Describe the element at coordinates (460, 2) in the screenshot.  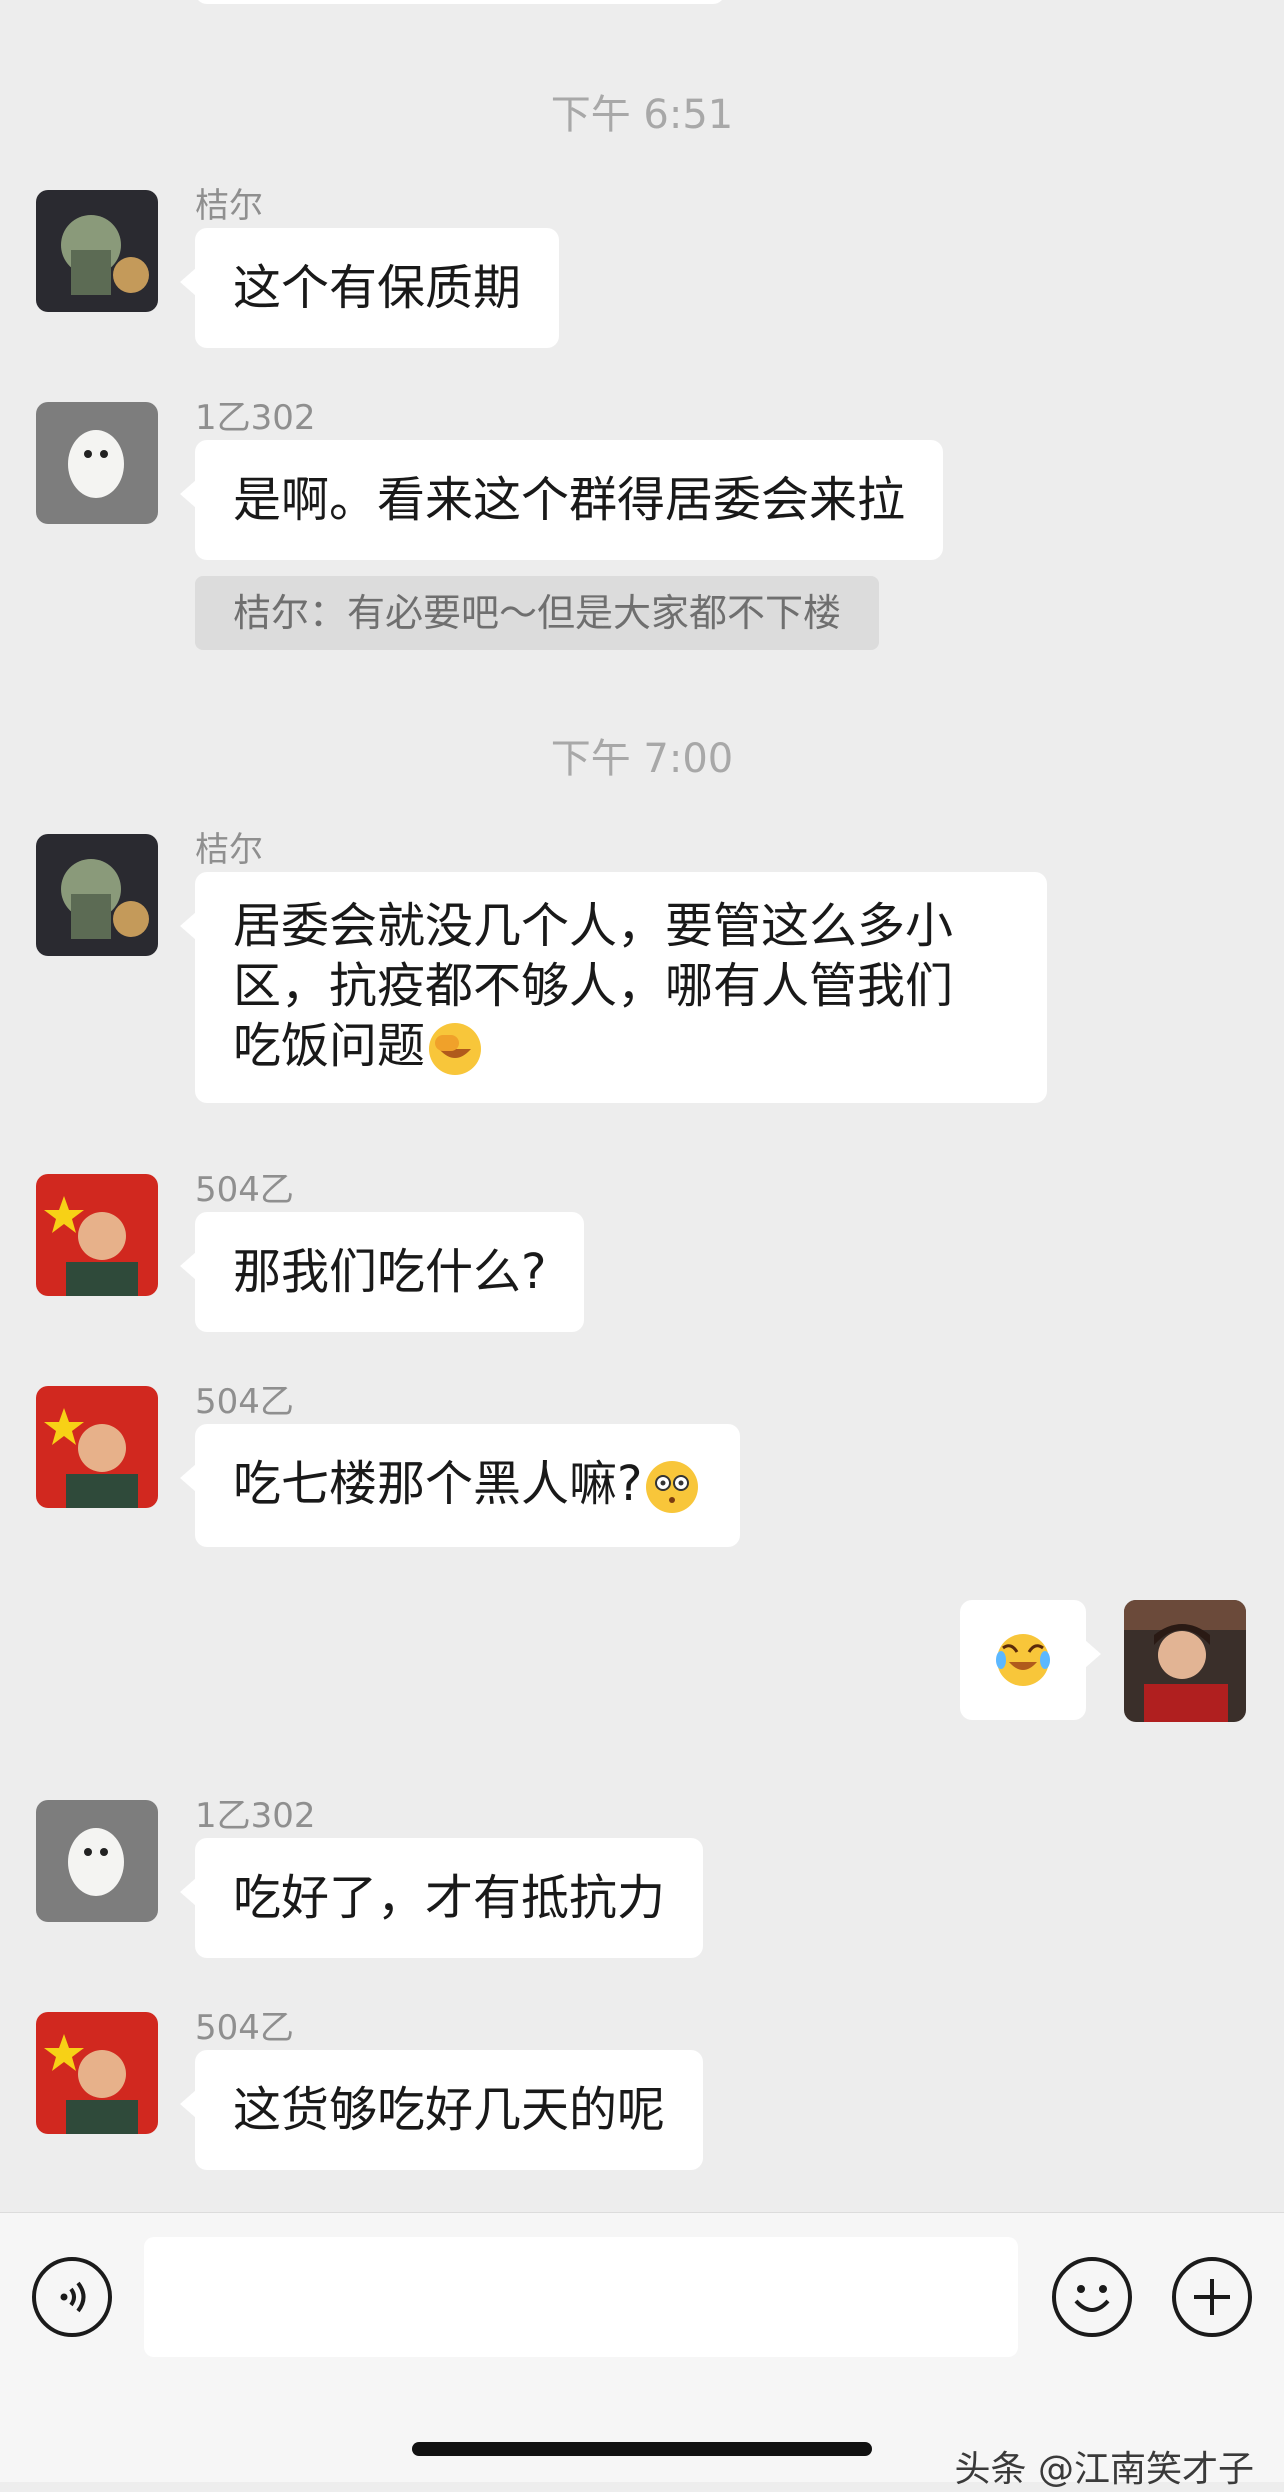
I see `partial-message-bubble` at that location.